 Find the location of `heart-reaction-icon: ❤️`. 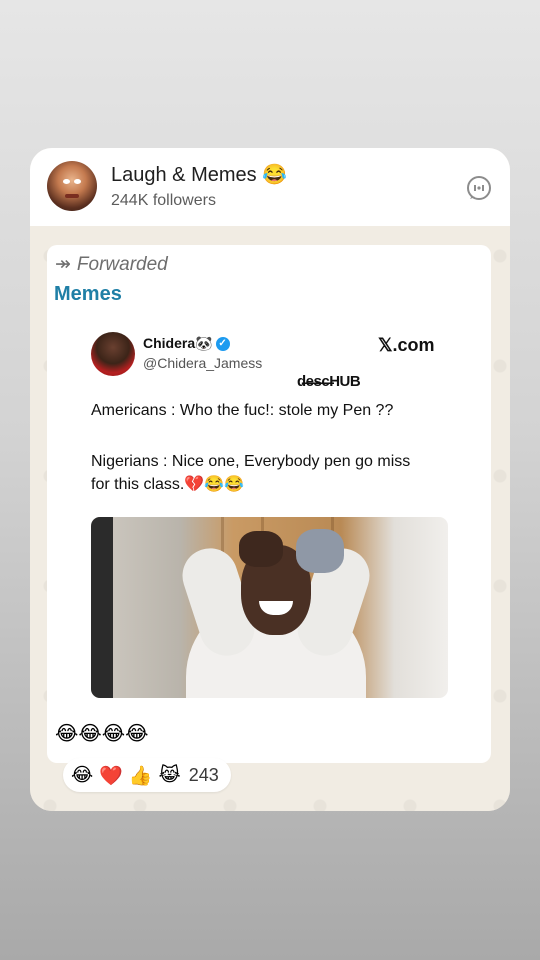

heart-reaction-icon: ❤️ is located at coordinates (111, 775).